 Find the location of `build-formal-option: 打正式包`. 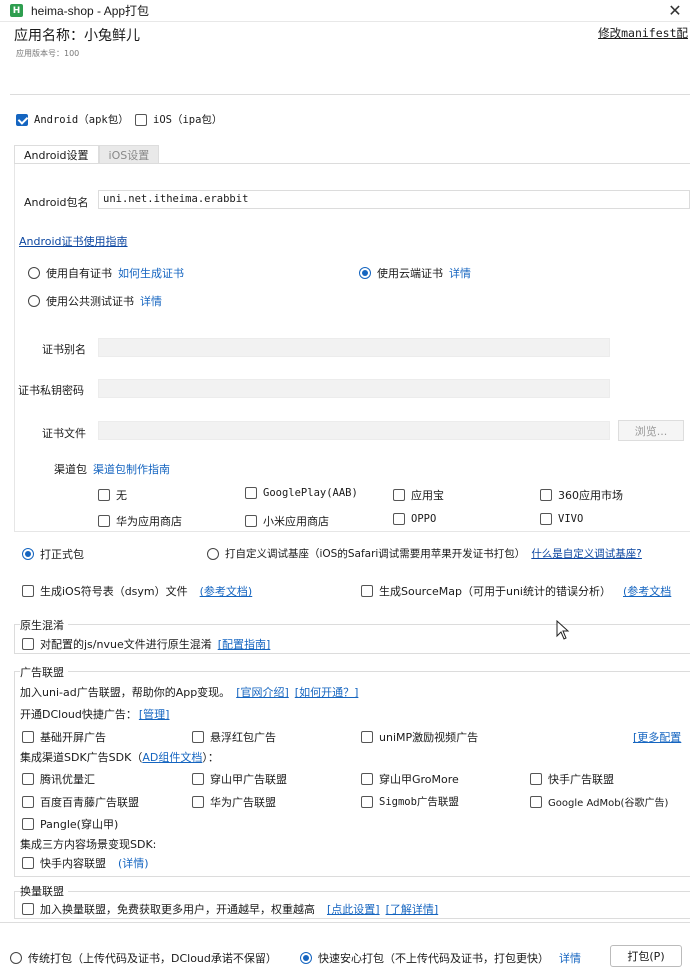

build-formal-option: 打正式包 is located at coordinates (53, 554).